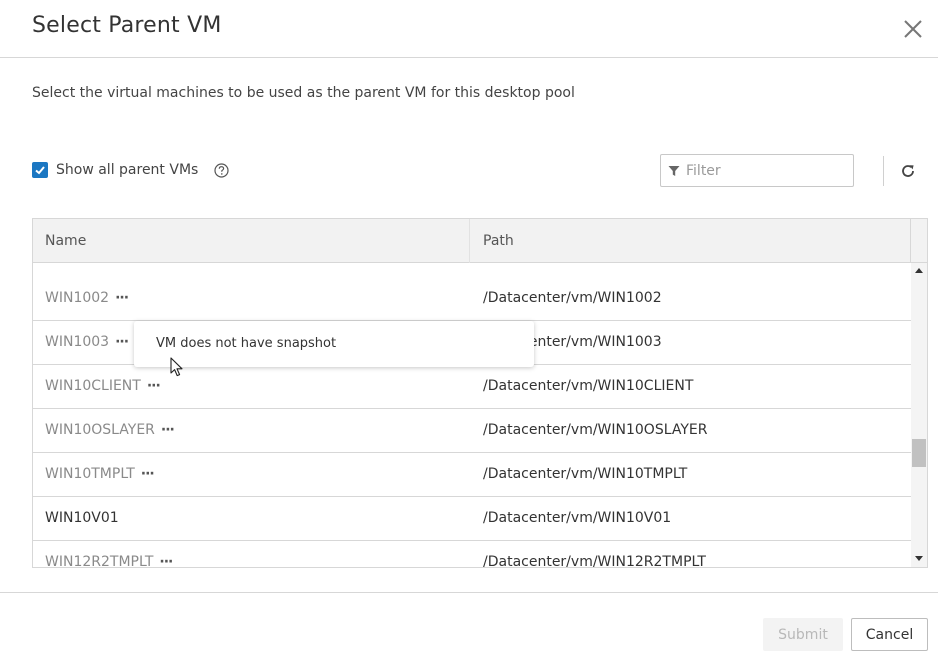 The width and height of the screenshot is (938, 657). I want to click on refresh-icon, so click(908, 171).